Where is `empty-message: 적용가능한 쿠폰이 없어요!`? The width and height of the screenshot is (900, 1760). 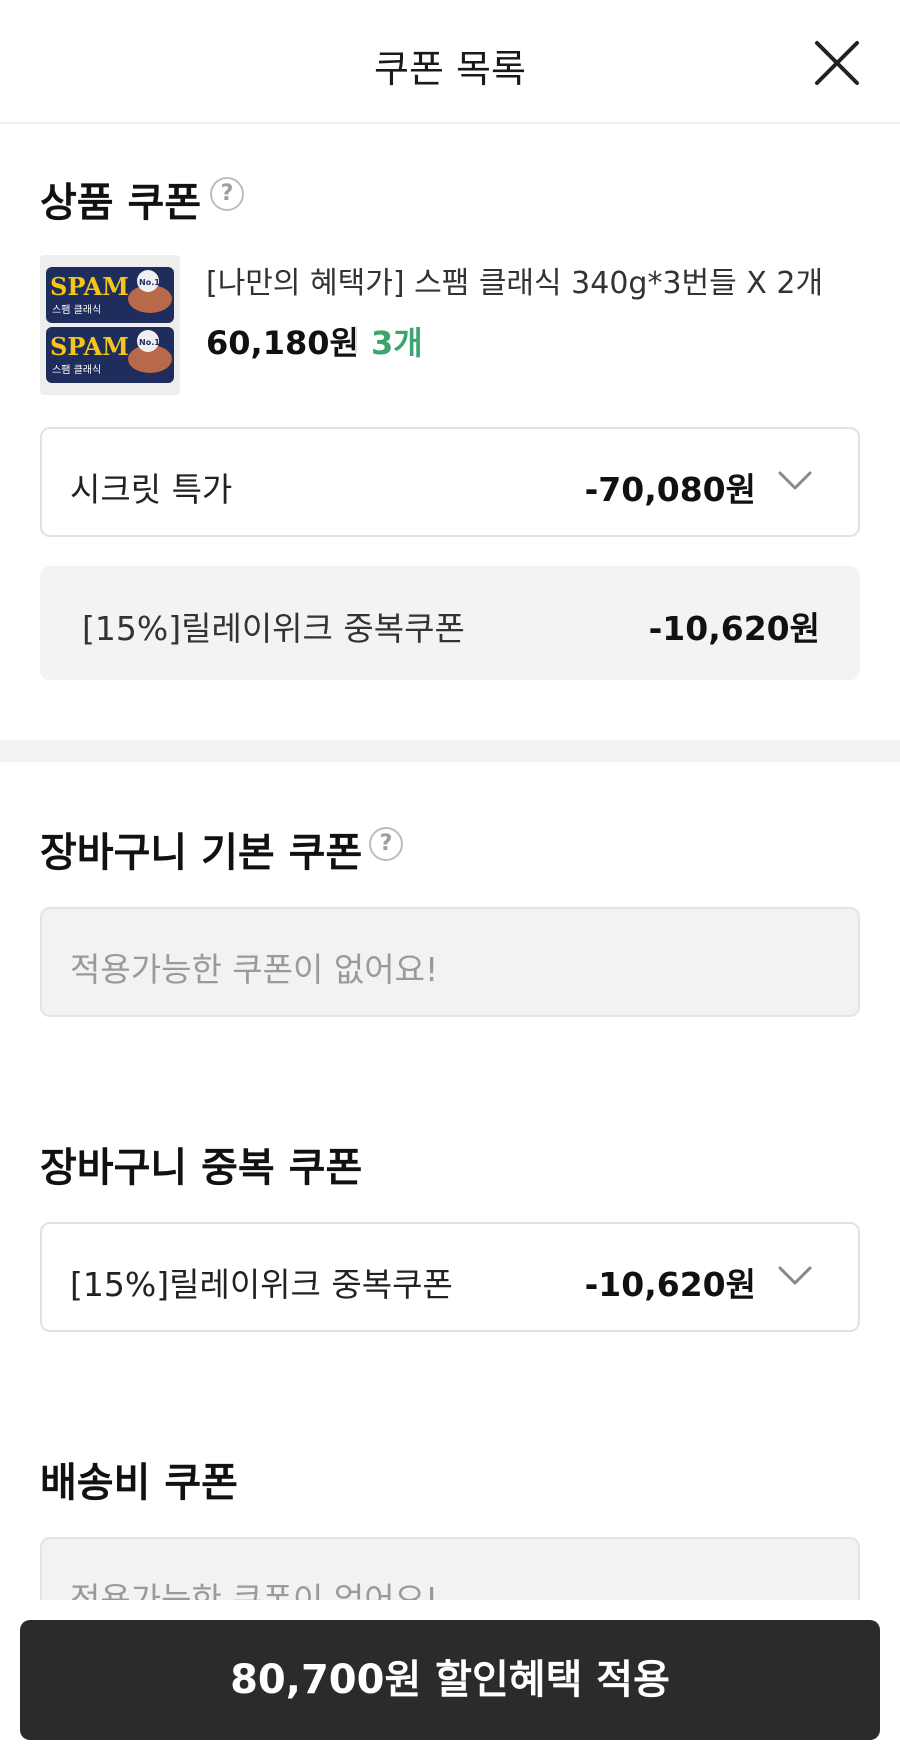
empty-message: 적용가능한 쿠폰이 없어요! is located at coordinates (254, 969).